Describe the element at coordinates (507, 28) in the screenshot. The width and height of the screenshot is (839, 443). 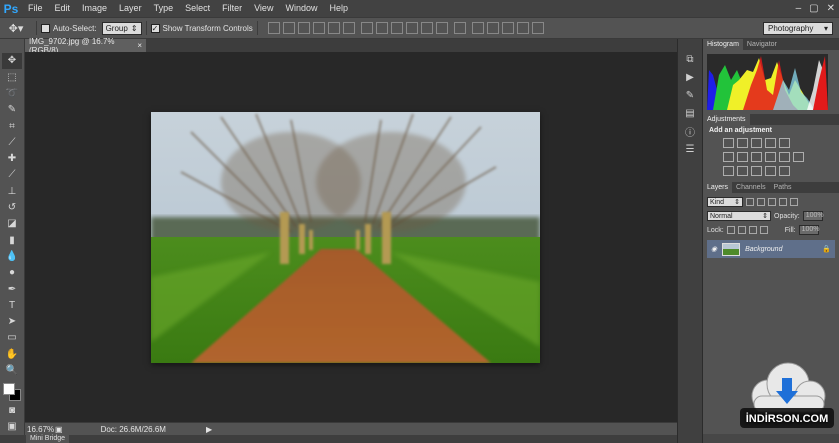
I see `3d-pan-icon` at that location.